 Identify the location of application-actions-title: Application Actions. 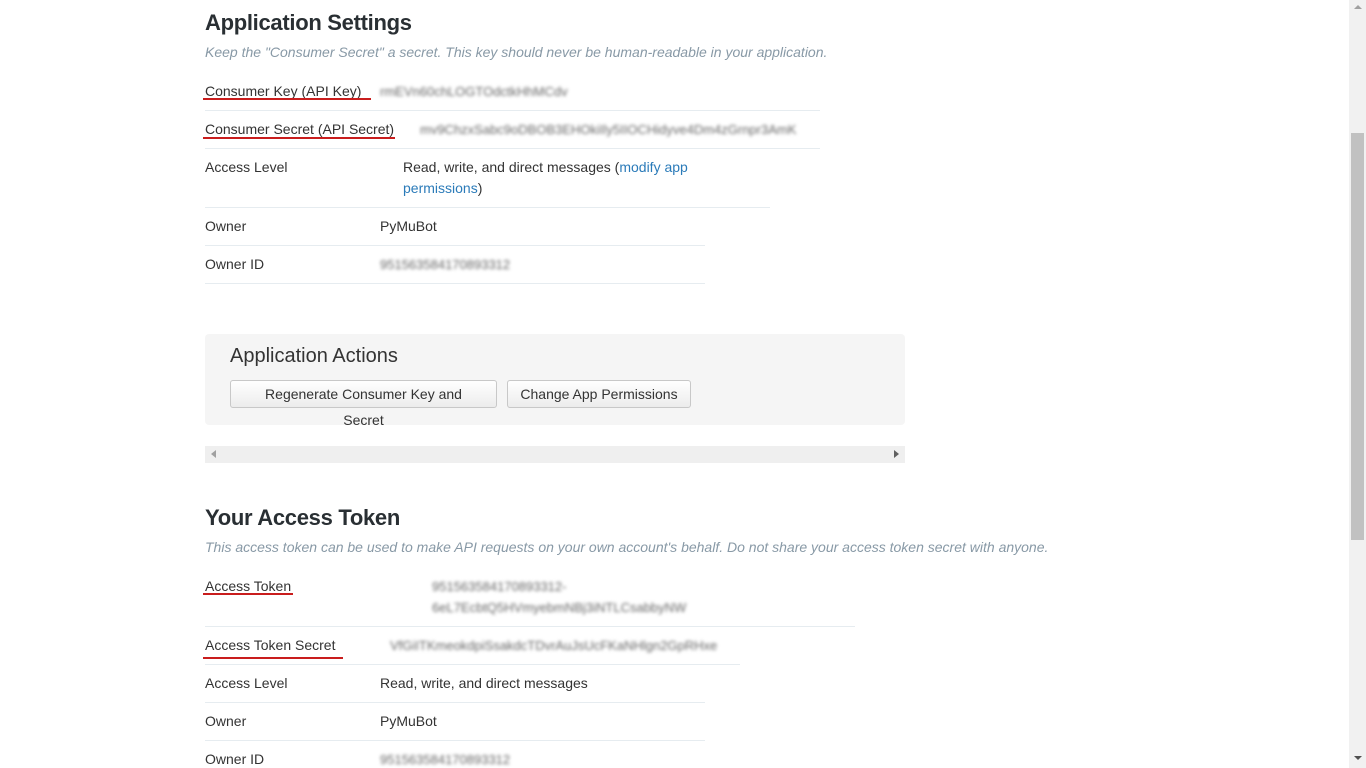
(314, 356).